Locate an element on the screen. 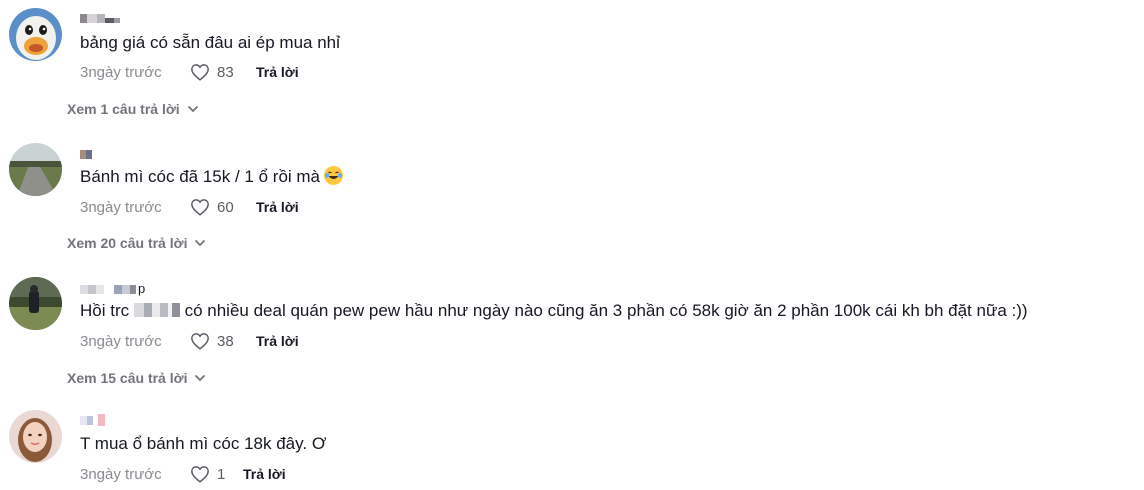  comment-text: Bánh mì cóc đã 15k / 1 ổ rồi mà is located at coordinates (212, 177).